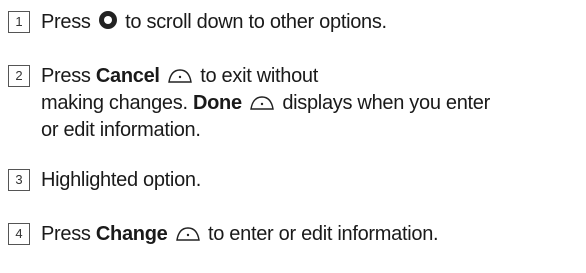 The image size is (586, 273). I want to click on instruction-item-1: 1 Press to scroll down to other options., so click(295, 23).